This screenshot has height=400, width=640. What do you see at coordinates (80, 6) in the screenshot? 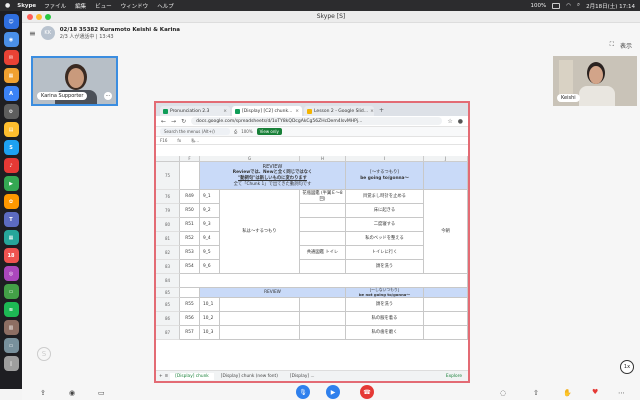
I see `menu-edit: 編集` at bounding box center [80, 6].